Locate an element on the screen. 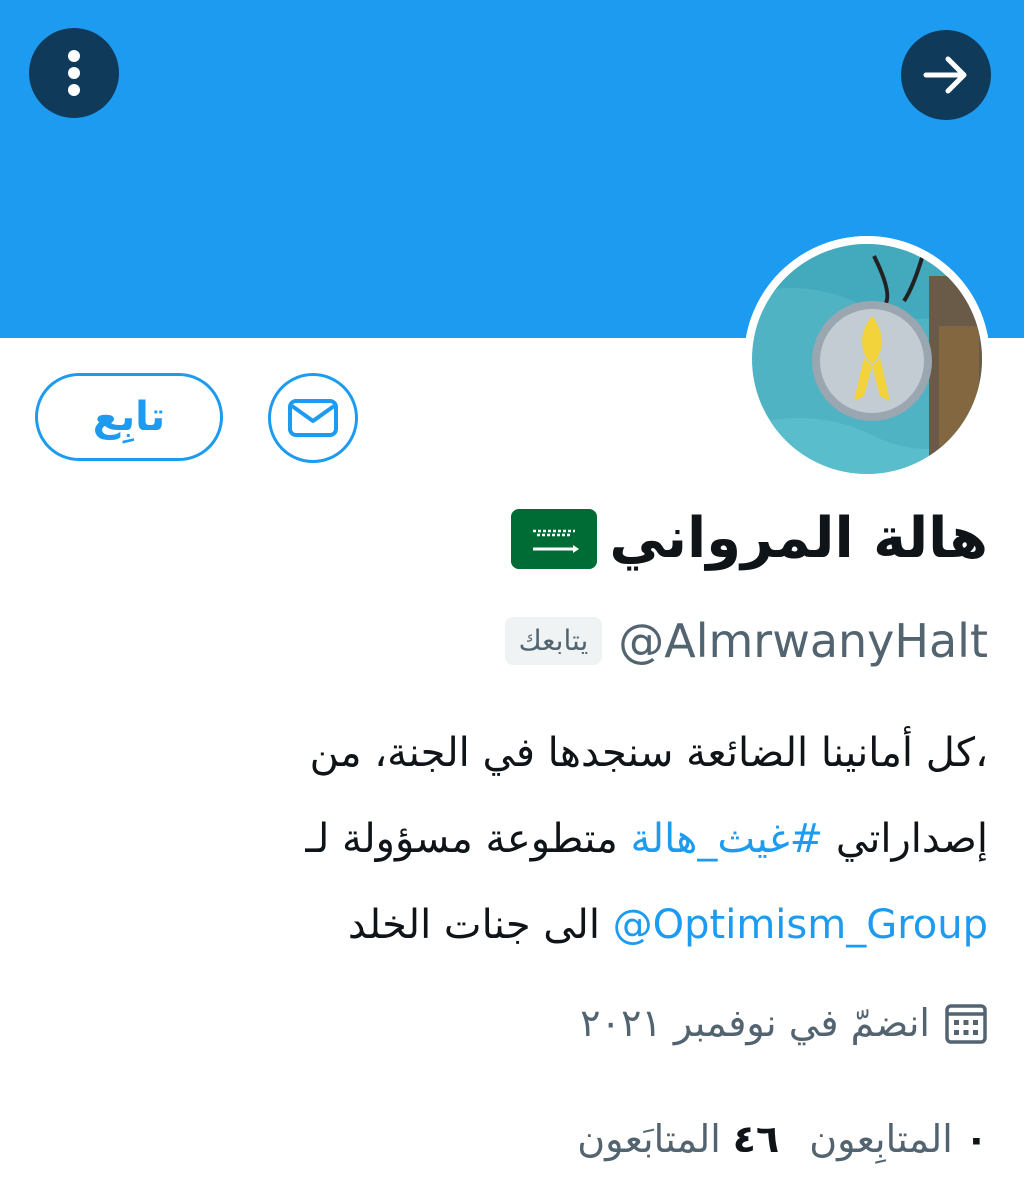 The image size is (1024, 1200). hashtag-link: #غيث_هالة is located at coordinates (726, 839).